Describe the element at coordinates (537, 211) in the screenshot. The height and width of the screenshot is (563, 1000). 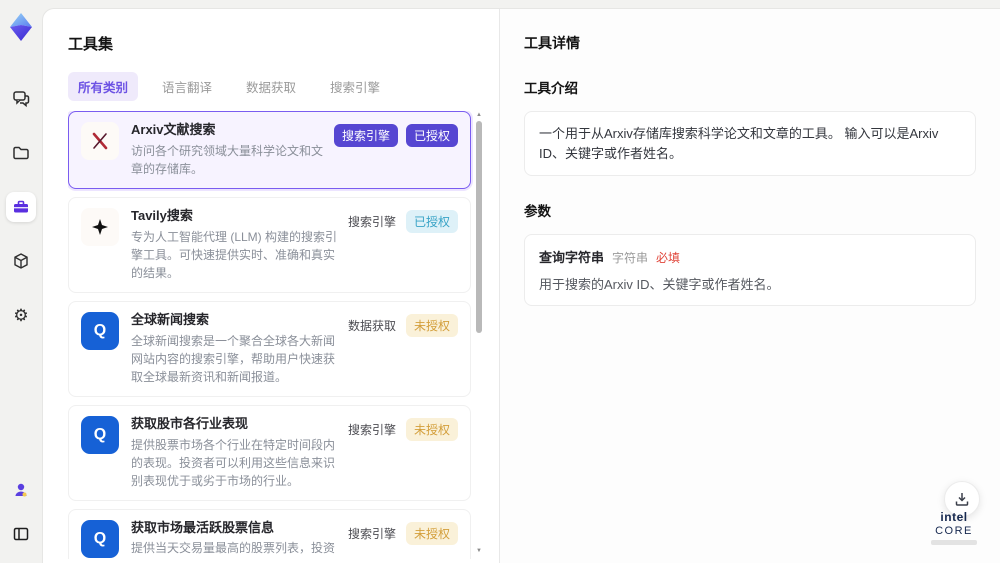
I see `params-heading: 参数` at that location.